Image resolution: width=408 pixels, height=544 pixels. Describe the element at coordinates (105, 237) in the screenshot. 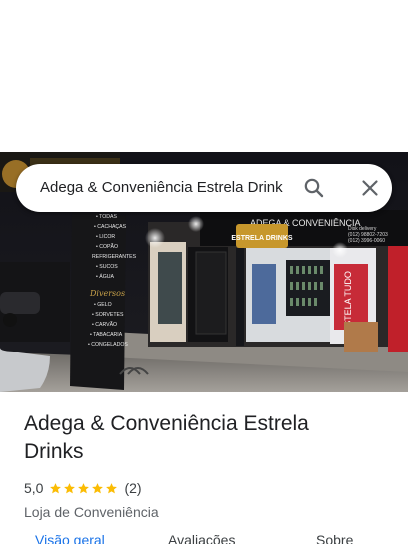

I see `pillar-item: • LICOR` at that location.